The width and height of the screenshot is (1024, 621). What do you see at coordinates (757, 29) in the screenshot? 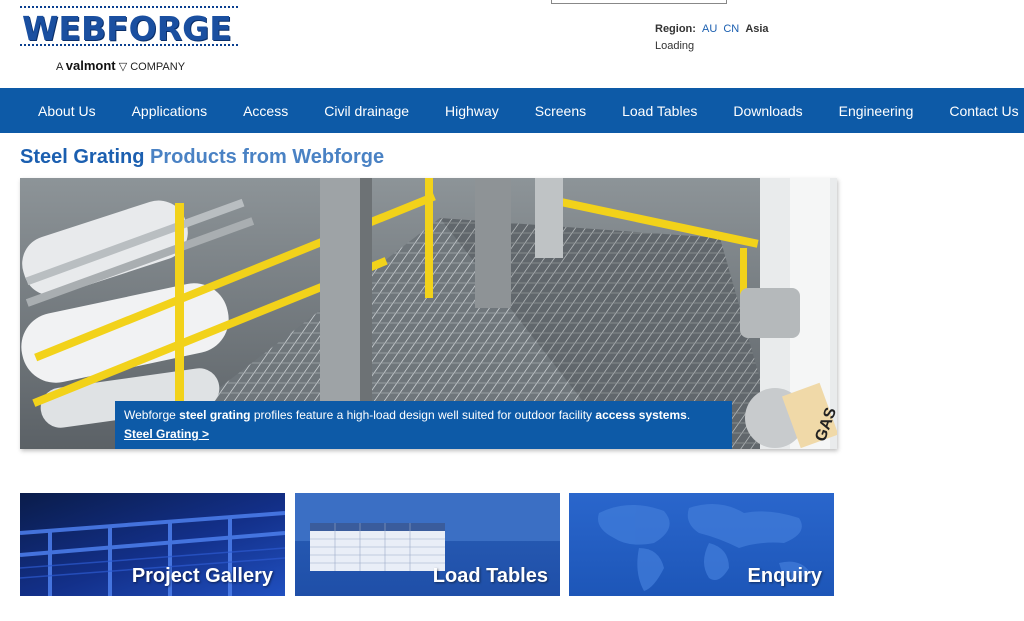
I see `region-current: Asia` at bounding box center [757, 29].